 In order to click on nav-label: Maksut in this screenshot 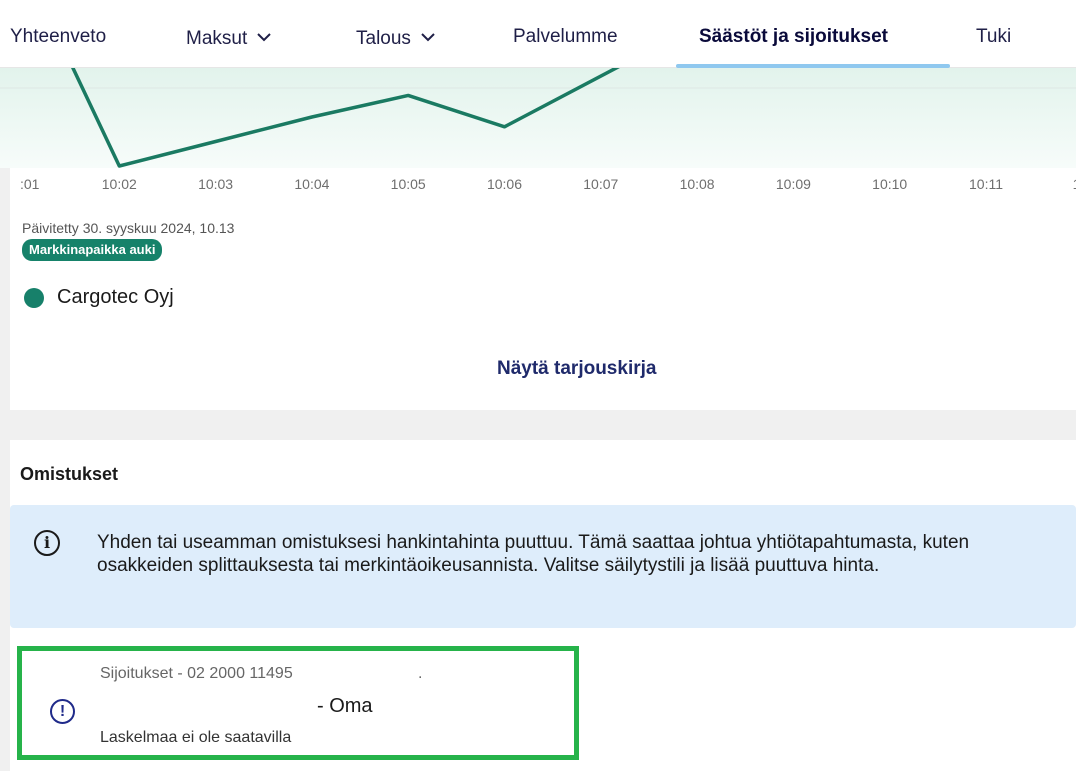, I will do `click(217, 38)`.